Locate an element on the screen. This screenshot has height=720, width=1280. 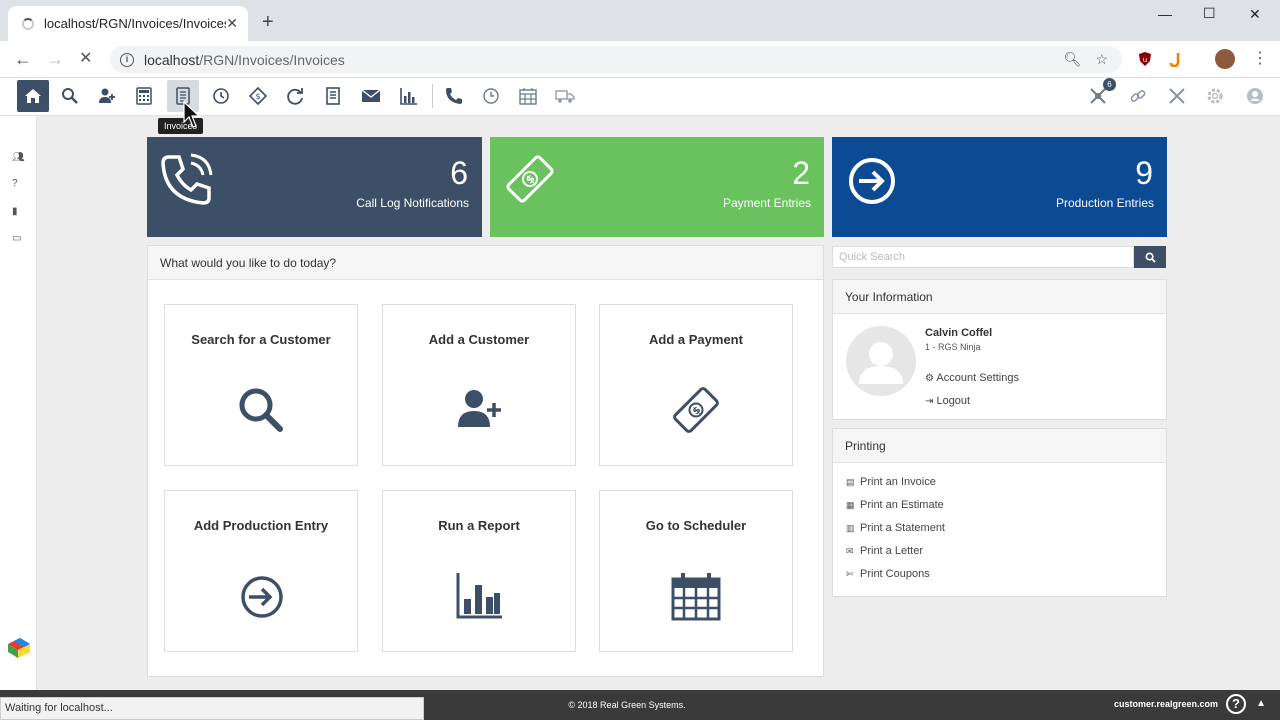
mail-icon is located at coordinates (371, 96).